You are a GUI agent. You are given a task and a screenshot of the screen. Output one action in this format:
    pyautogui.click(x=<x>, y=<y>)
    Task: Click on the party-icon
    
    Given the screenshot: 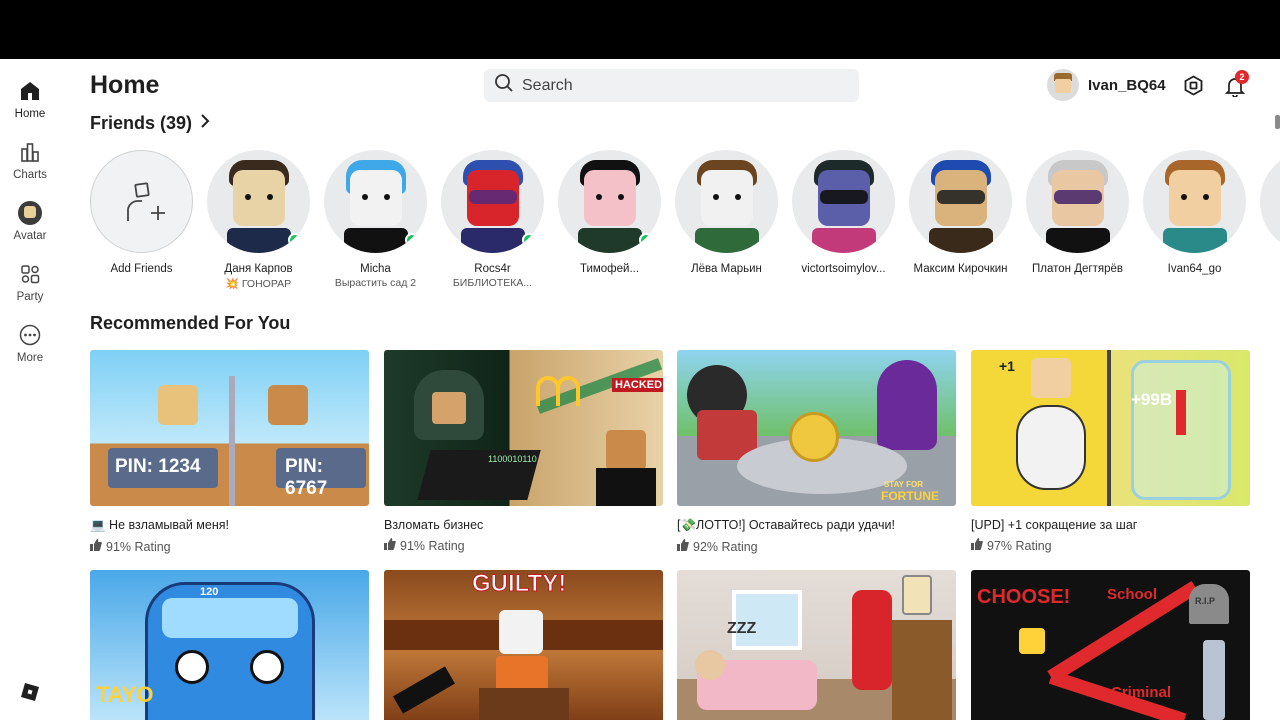 What is the action you would take?
    pyautogui.click(x=30, y=274)
    